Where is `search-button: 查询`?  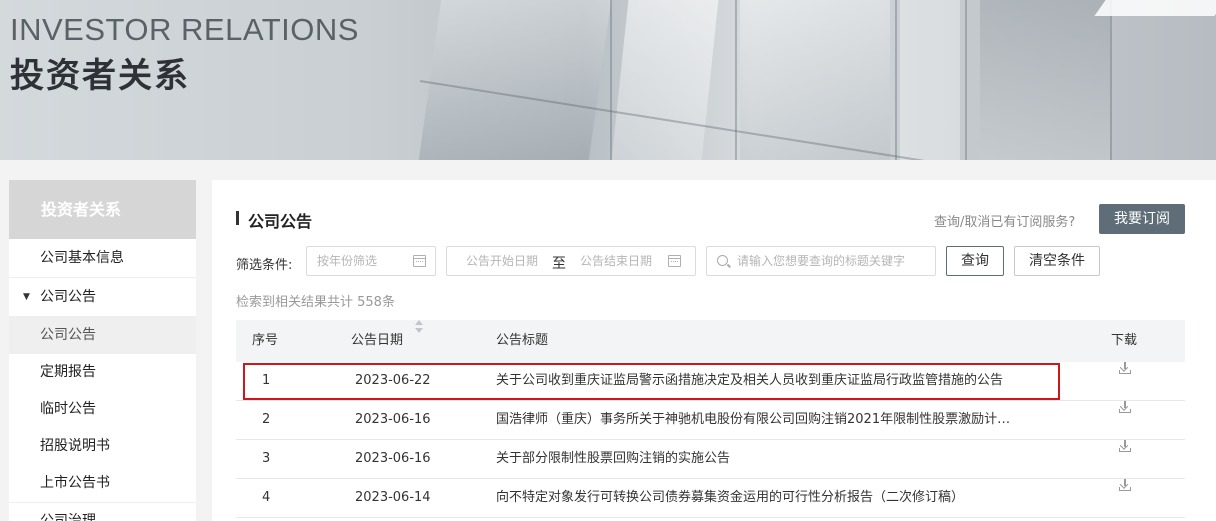 search-button: 查询 is located at coordinates (975, 261).